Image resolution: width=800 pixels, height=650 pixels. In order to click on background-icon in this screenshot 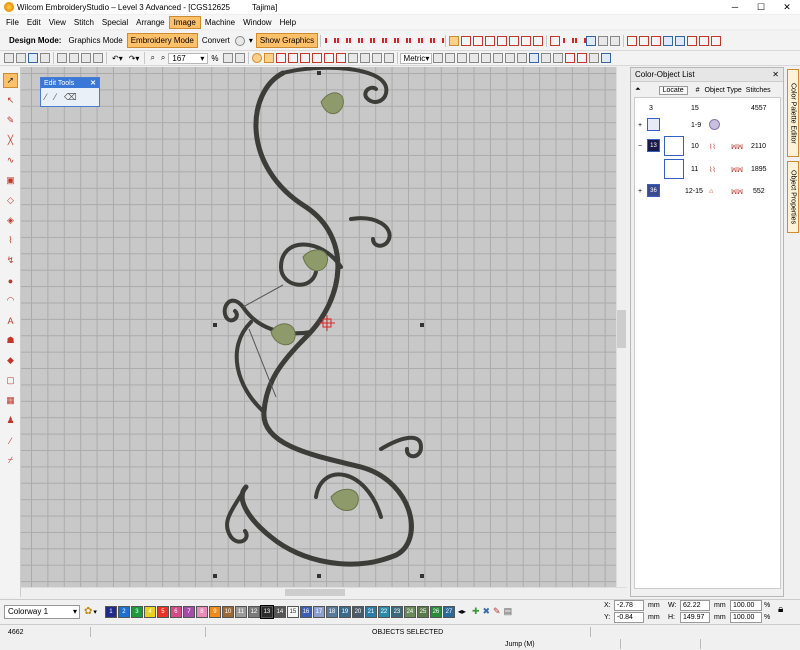, I will do `click(485, 58)`.